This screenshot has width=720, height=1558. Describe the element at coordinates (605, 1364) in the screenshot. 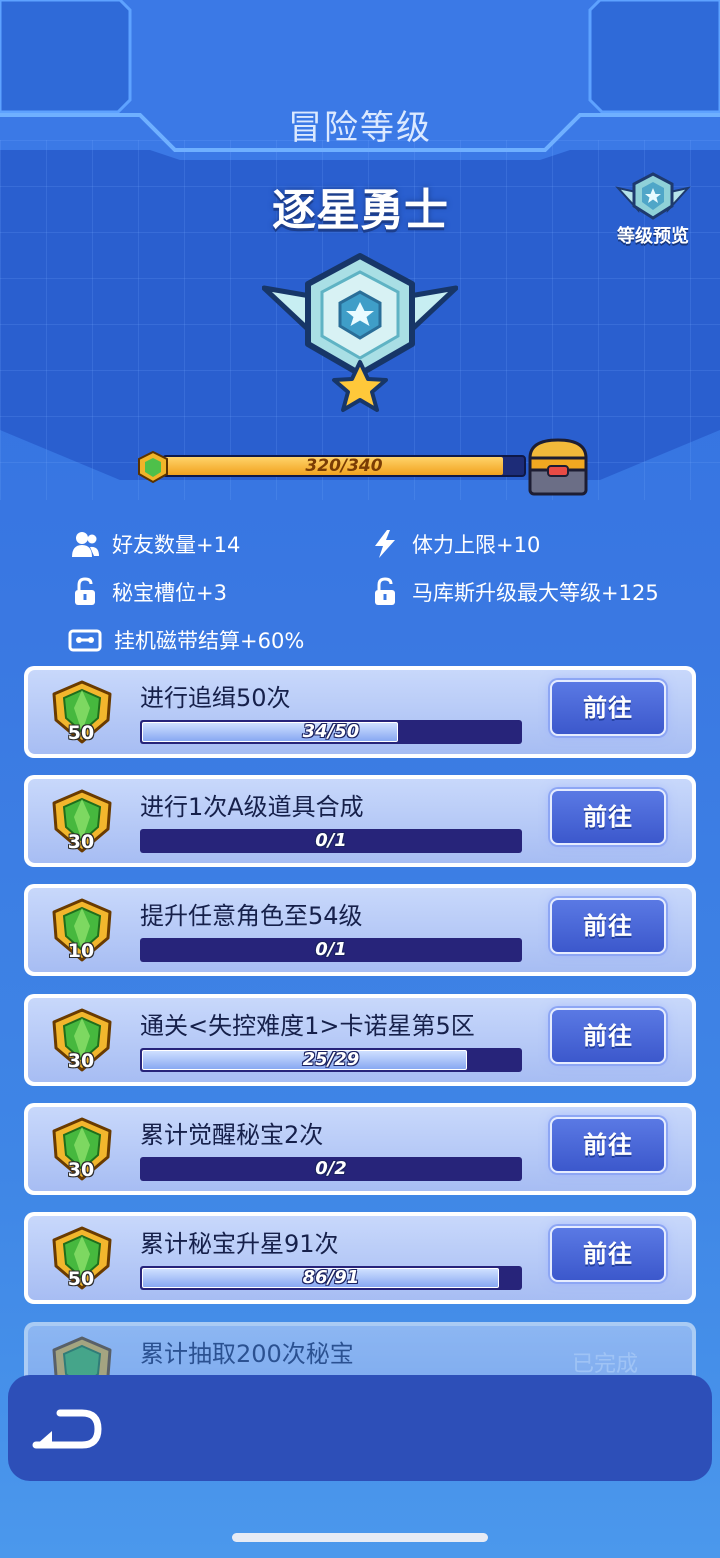

I see `completed-label: 已完成` at that location.